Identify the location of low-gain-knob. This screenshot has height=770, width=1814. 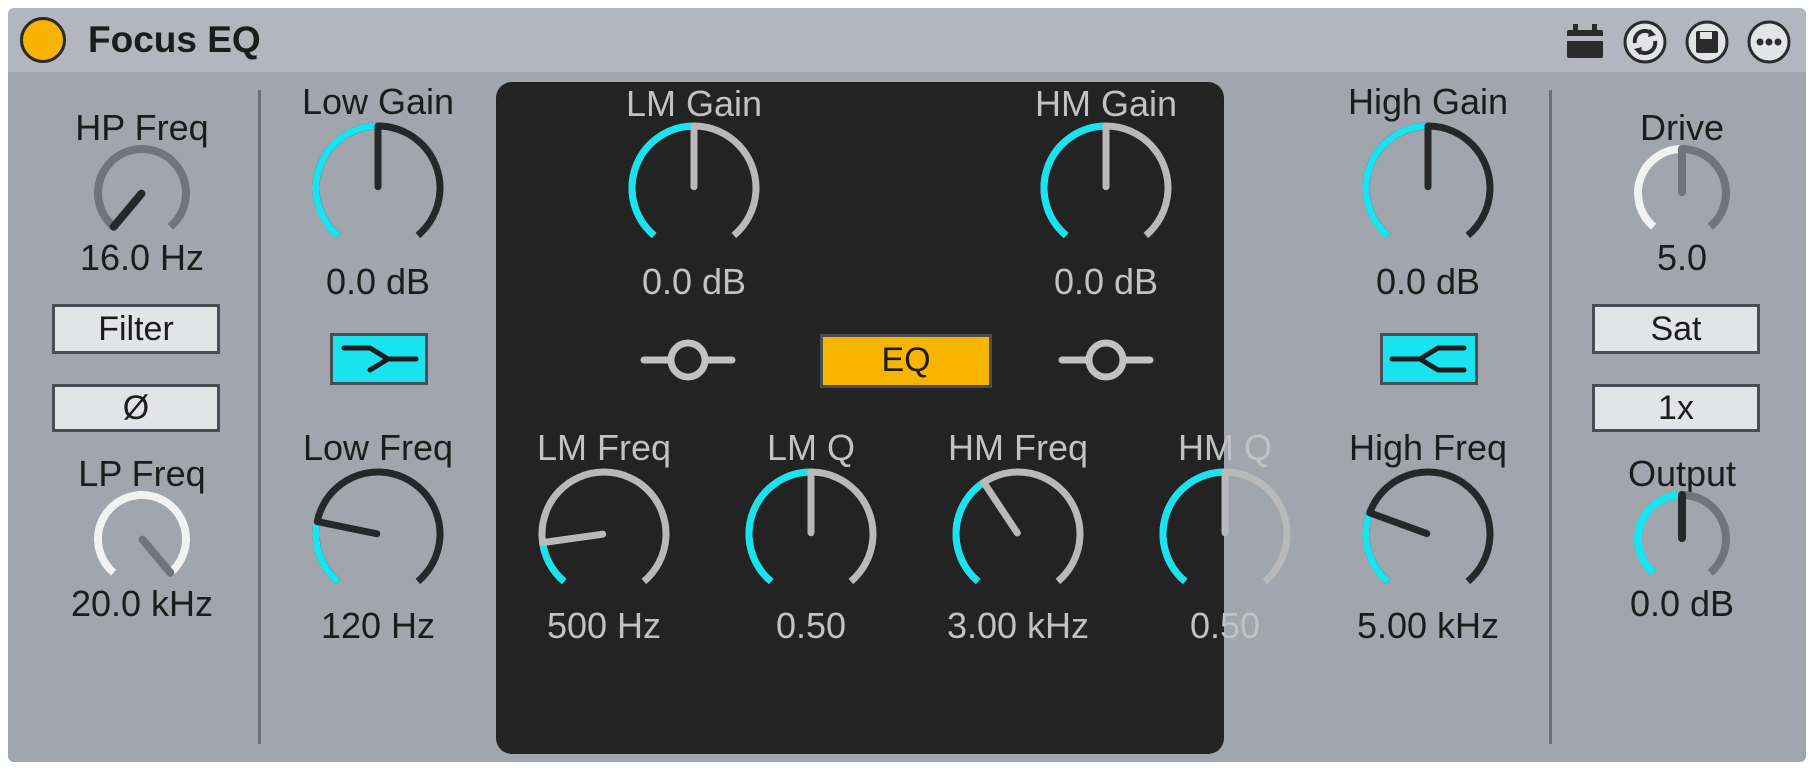
(378, 188).